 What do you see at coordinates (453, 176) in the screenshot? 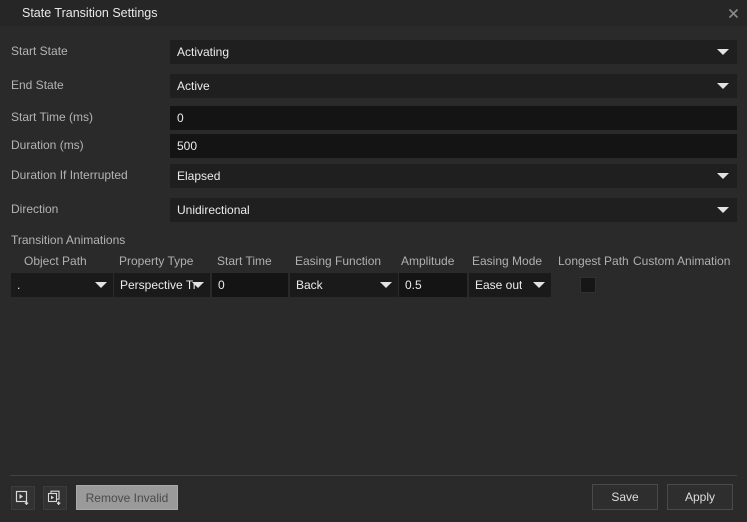
I see `dropdown-duration-if-interrupted: Elapsed` at bounding box center [453, 176].